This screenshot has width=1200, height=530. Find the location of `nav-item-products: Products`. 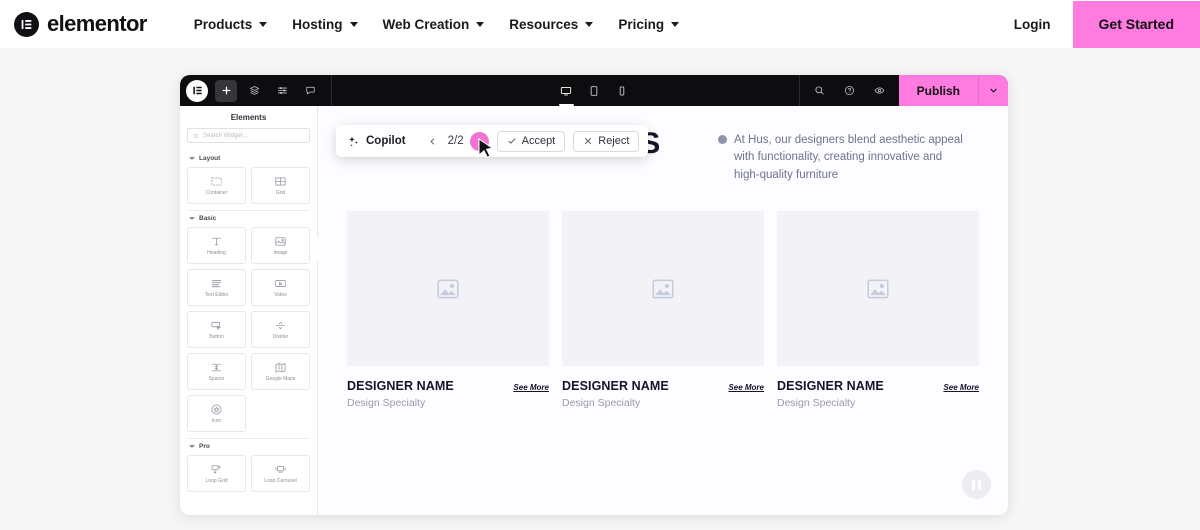

nav-item-products: Products is located at coordinates (231, 24).